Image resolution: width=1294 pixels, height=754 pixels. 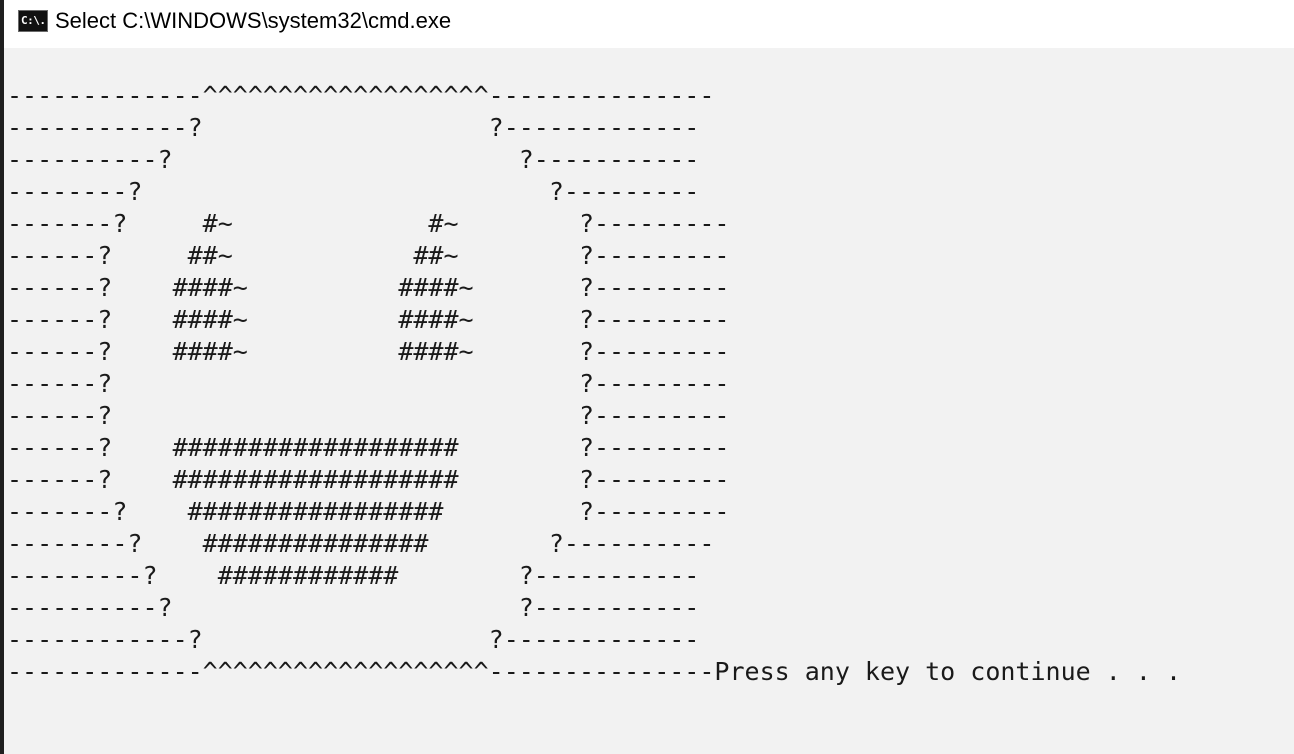 What do you see at coordinates (368, 511) in the screenshot?
I see `console-line: -------? ################# ?---------` at bounding box center [368, 511].